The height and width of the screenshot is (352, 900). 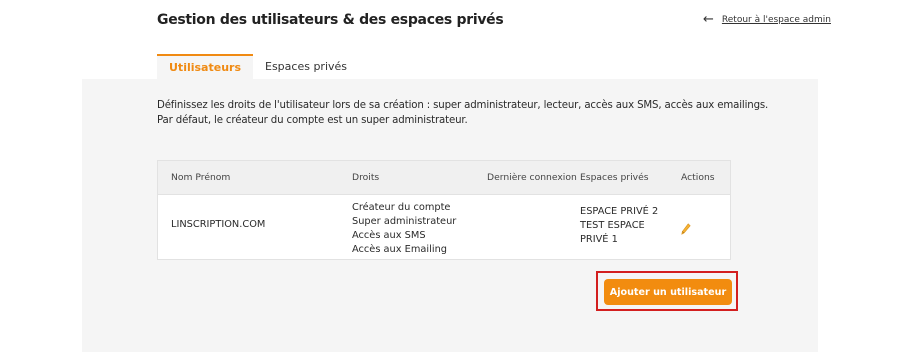 I want to click on back-to-admin-link: ← Retour à l'espace admin, so click(x=767, y=19).